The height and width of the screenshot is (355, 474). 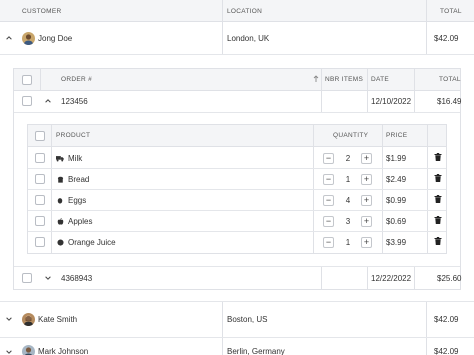 What do you see at coordinates (350, 135) in the screenshot?
I see `quantity-column-header: QUANTITY` at bounding box center [350, 135].